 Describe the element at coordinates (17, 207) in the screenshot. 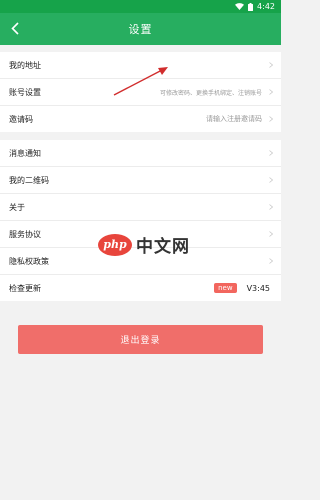

I see `about-label: 关于` at that location.